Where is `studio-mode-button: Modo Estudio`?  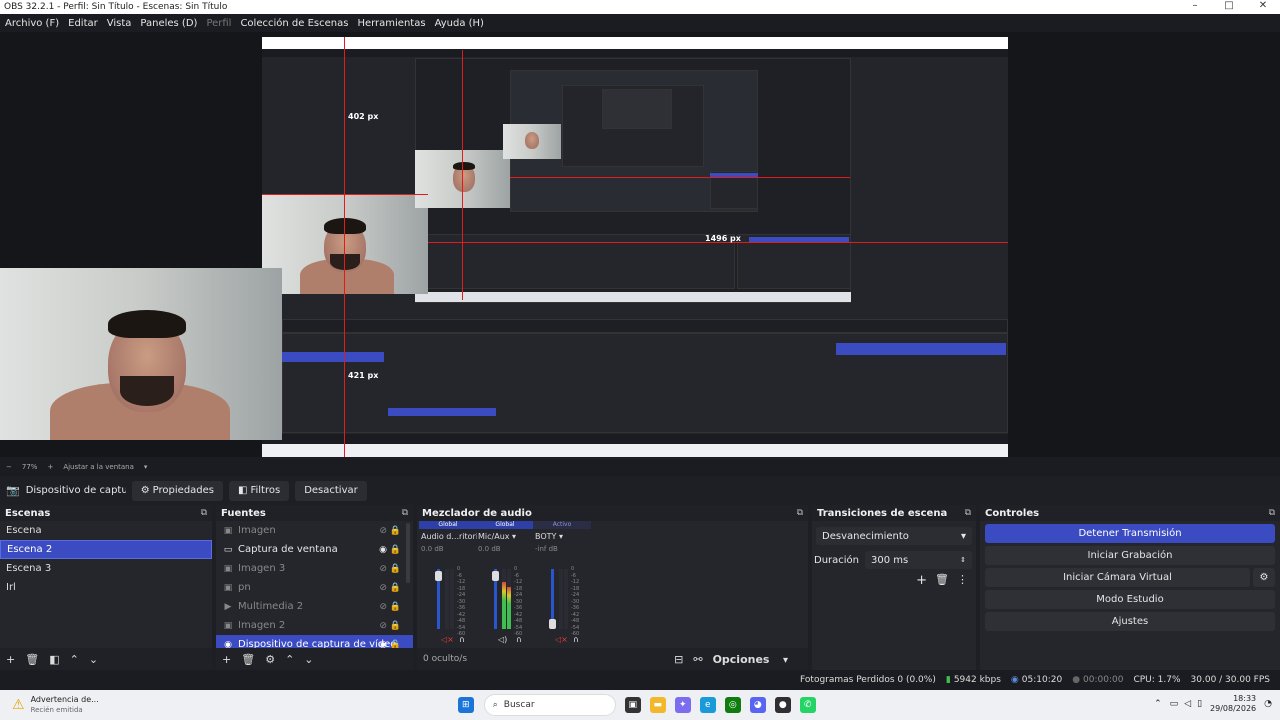
studio-mode-button: Modo Estudio is located at coordinates (1130, 599).